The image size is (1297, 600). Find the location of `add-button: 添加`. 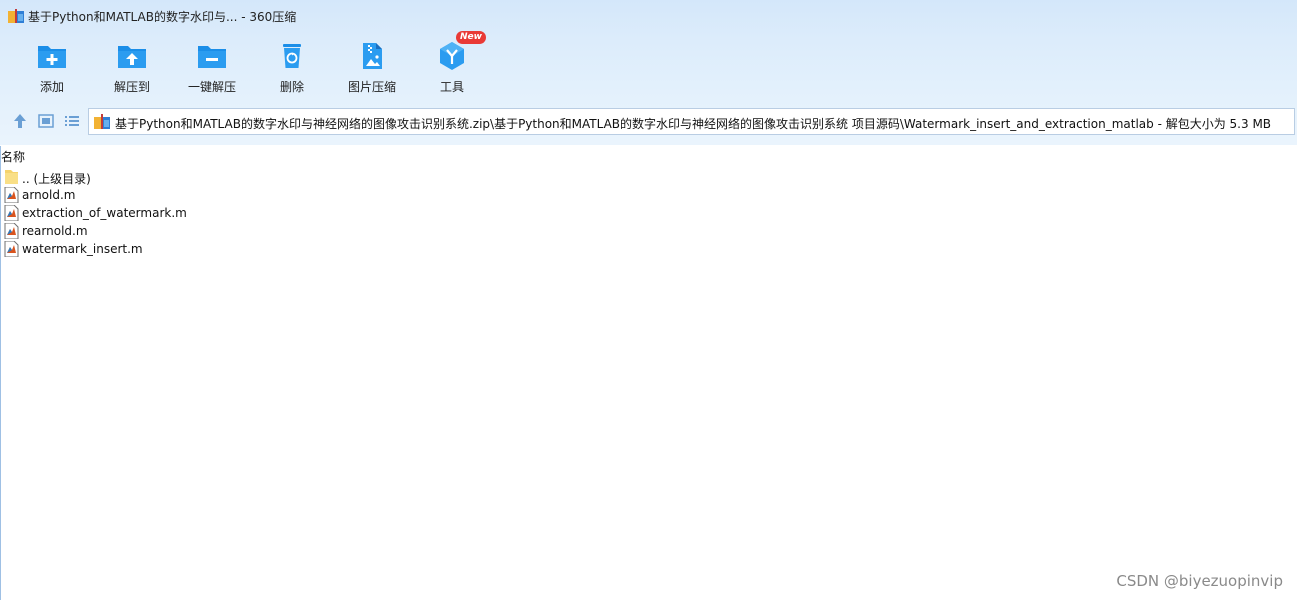

add-button: 添加 is located at coordinates (52, 67).